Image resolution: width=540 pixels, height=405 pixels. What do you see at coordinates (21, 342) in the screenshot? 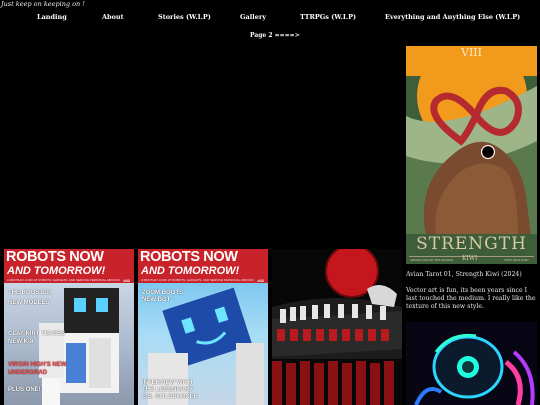
I see `mag1-headline-4: NEW K-8` at bounding box center [21, 342].